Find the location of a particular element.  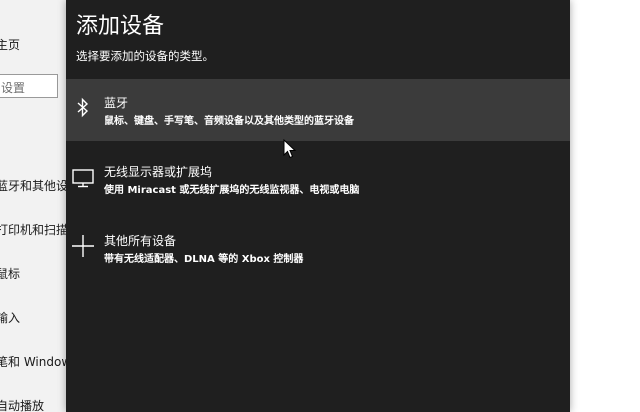

nav-item-mouse: 鼠标 is located at coordinates (10, 273).